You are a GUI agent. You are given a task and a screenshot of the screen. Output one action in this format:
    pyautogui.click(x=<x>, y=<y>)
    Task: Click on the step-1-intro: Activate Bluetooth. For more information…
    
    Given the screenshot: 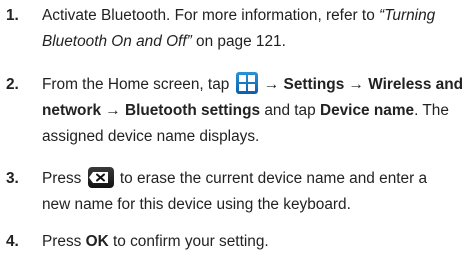 What is the action you would take?
    pyautogui.click(x=211, y=15)
    